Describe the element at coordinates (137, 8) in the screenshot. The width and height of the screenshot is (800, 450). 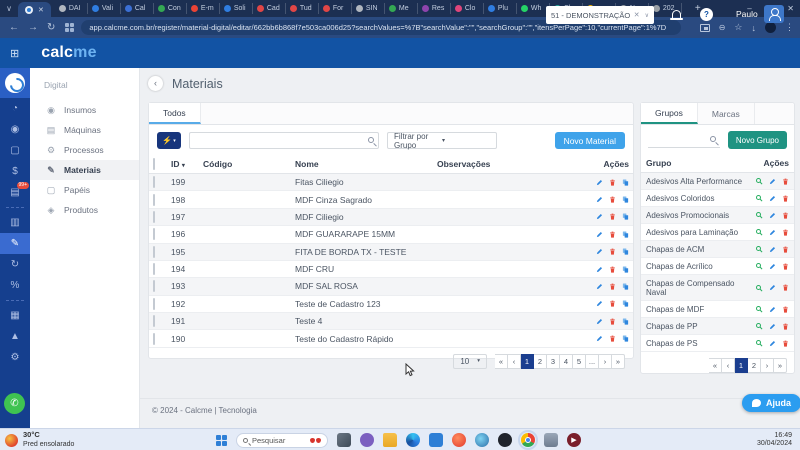
I see `browser-tab: Cal` at that location.